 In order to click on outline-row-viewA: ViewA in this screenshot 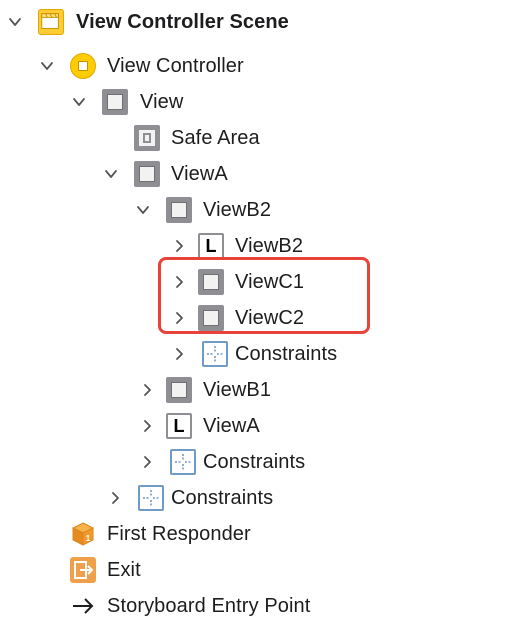, I will do `click(260, 174)`.